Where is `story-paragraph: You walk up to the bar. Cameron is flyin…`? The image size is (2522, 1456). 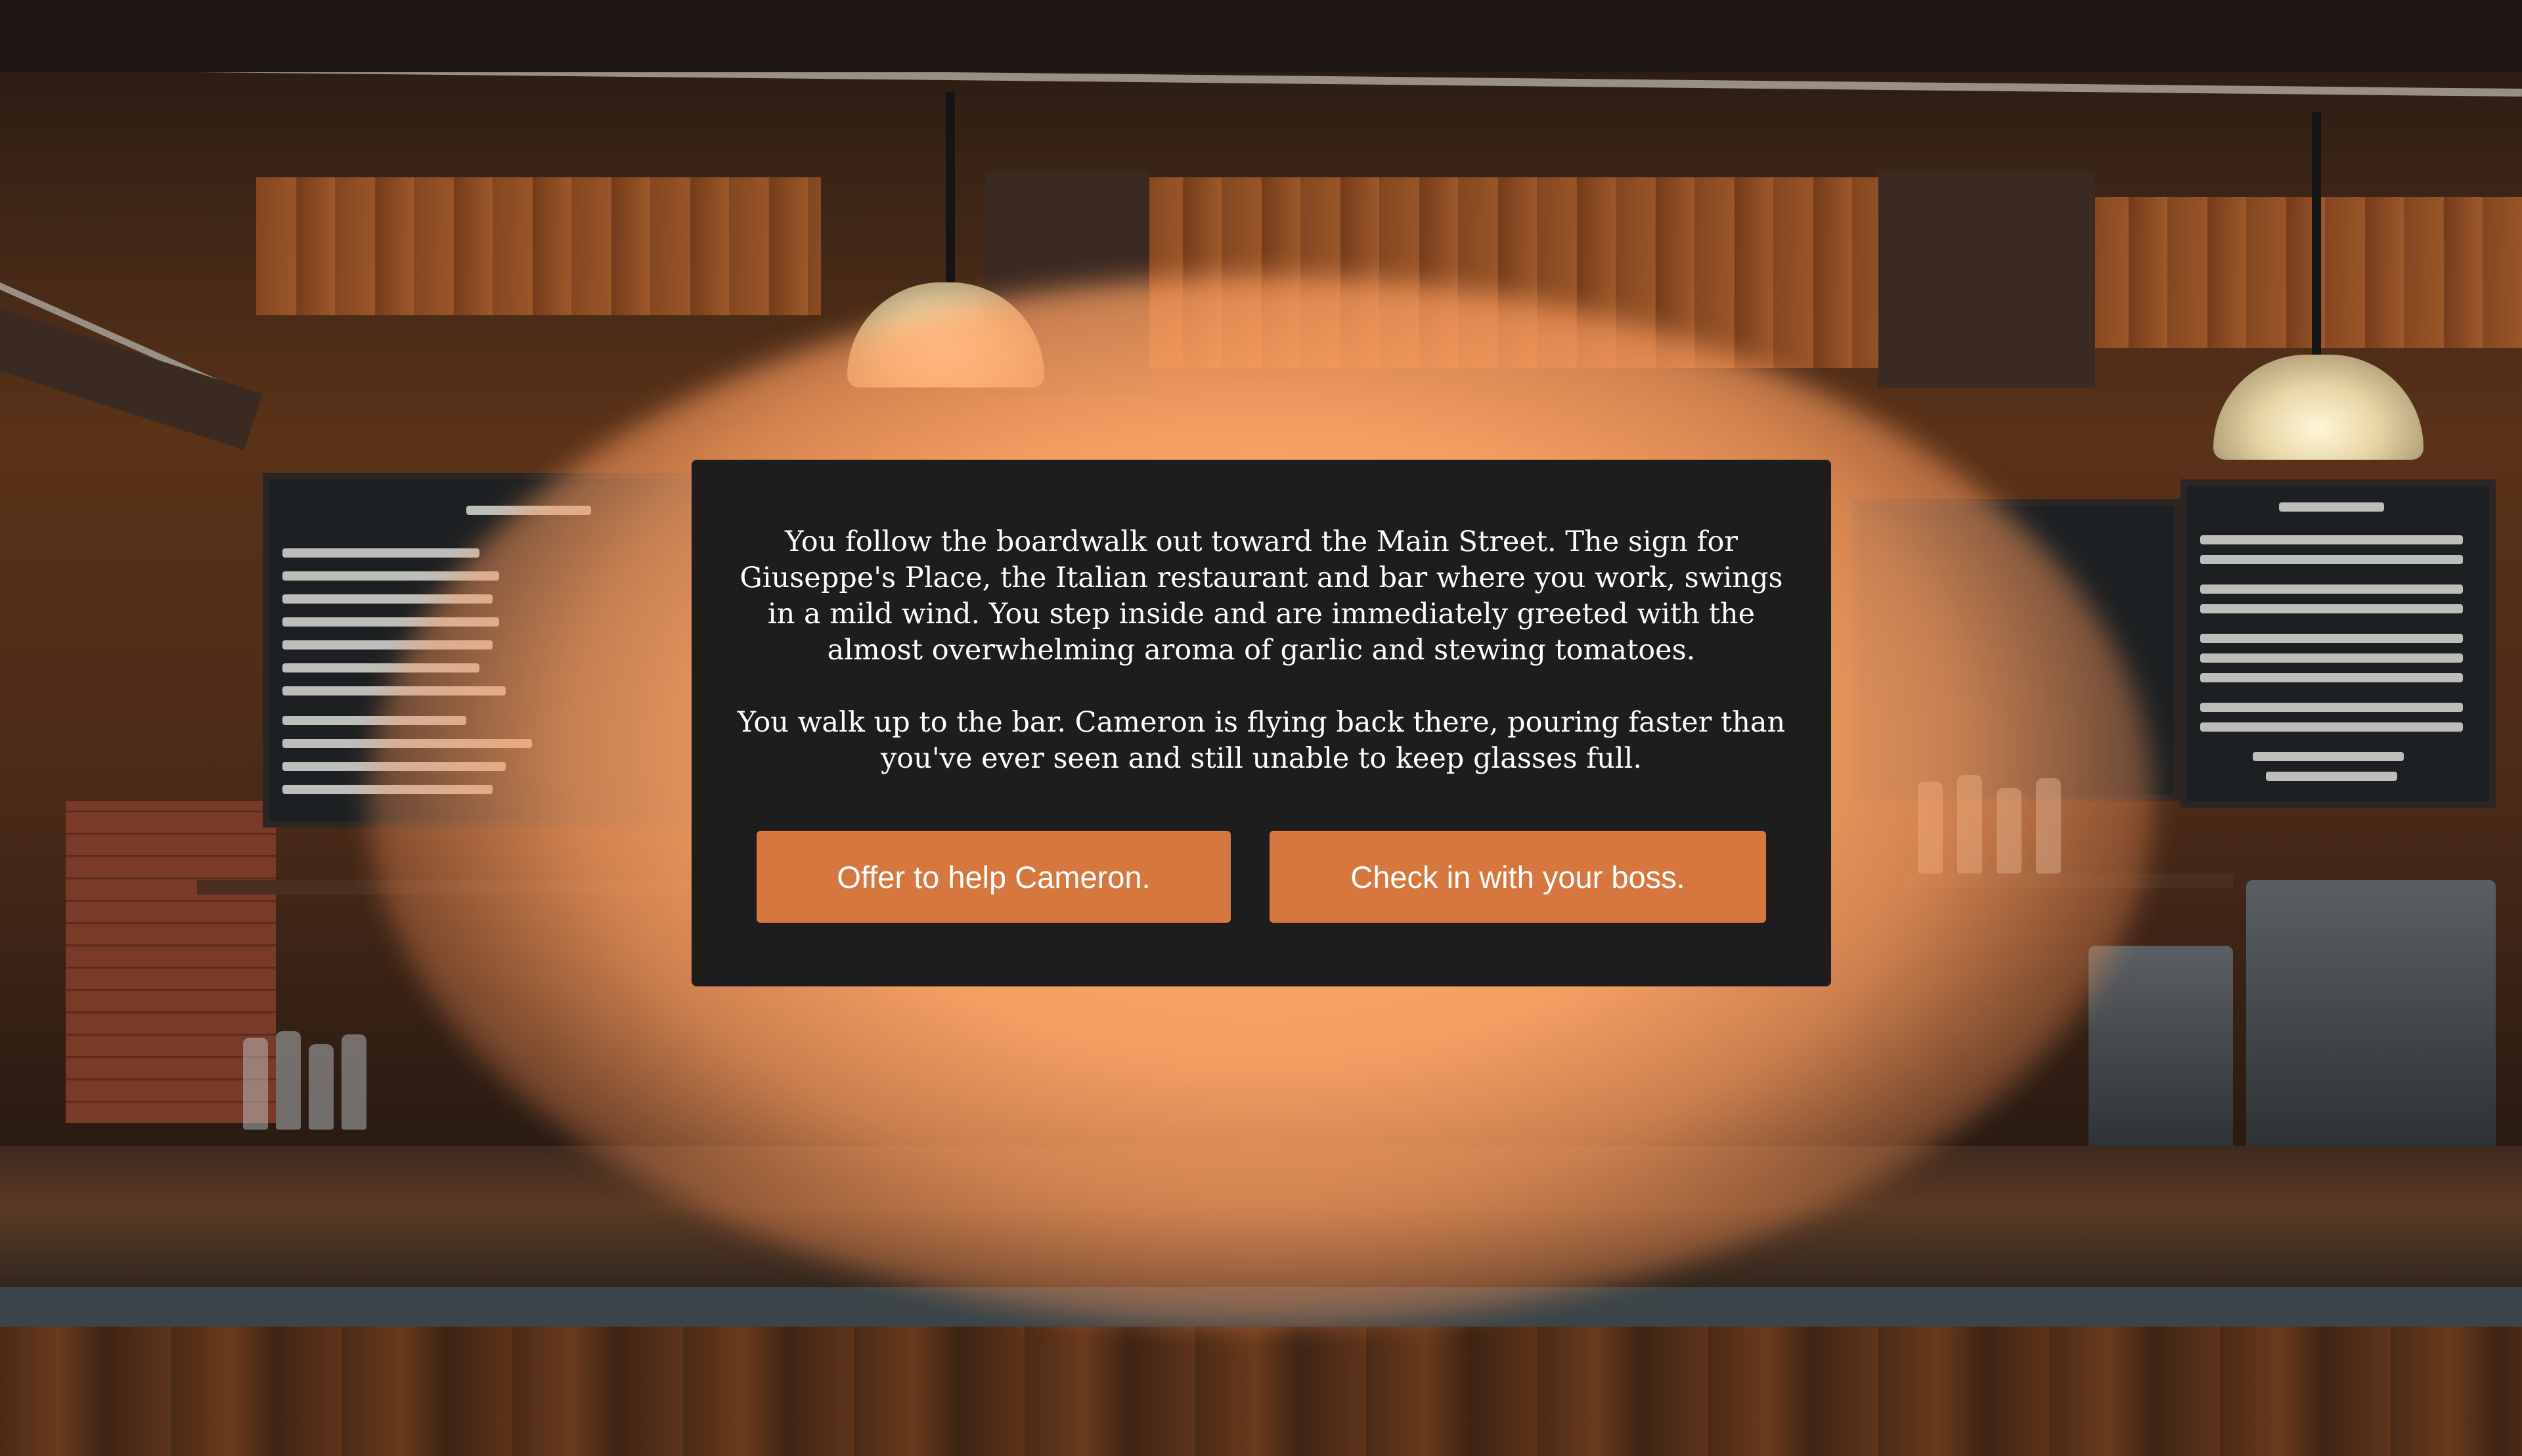
story-paragraph: You walk up to the bar. Cameron is flyin… is located at coordinates (1261, 740).